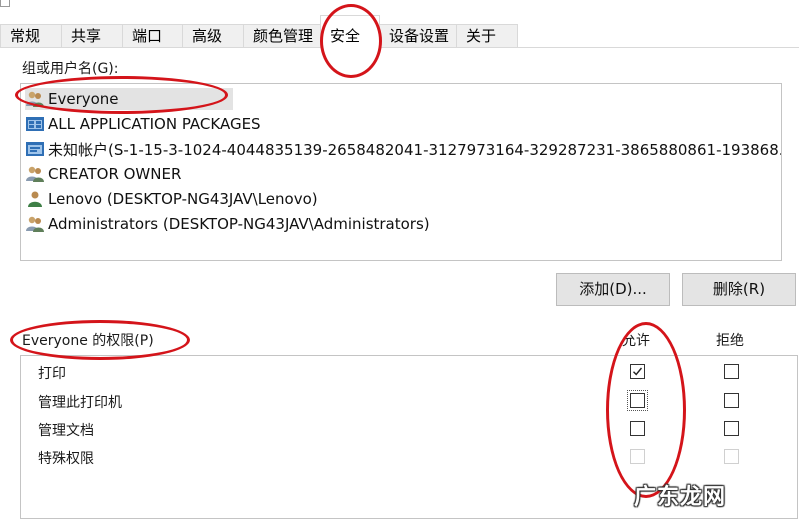 The width and height of the screenshot is (799, 522). I want to click on allow-print-checkbox, so click(637, 371).